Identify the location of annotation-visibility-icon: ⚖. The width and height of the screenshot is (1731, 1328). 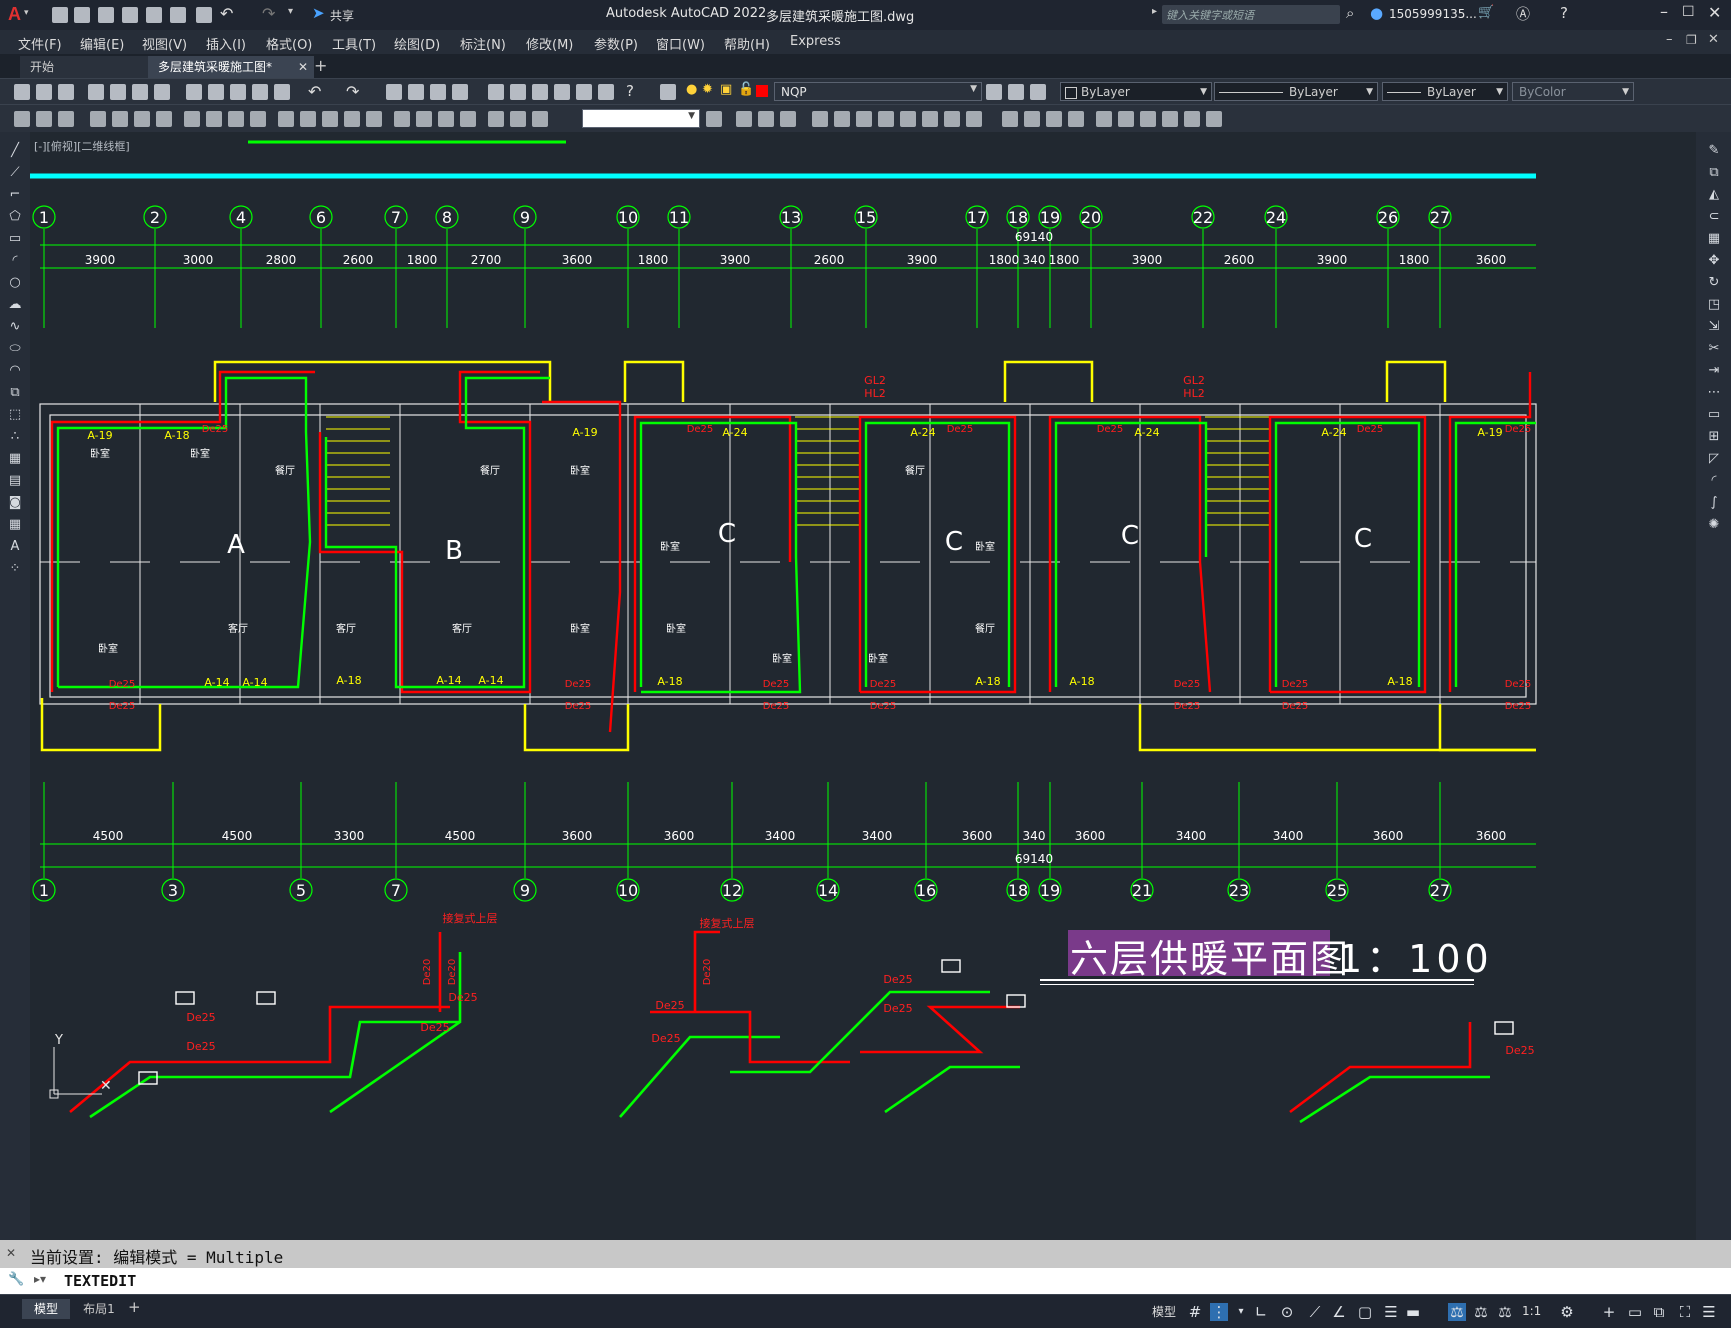
(1457, 1312).